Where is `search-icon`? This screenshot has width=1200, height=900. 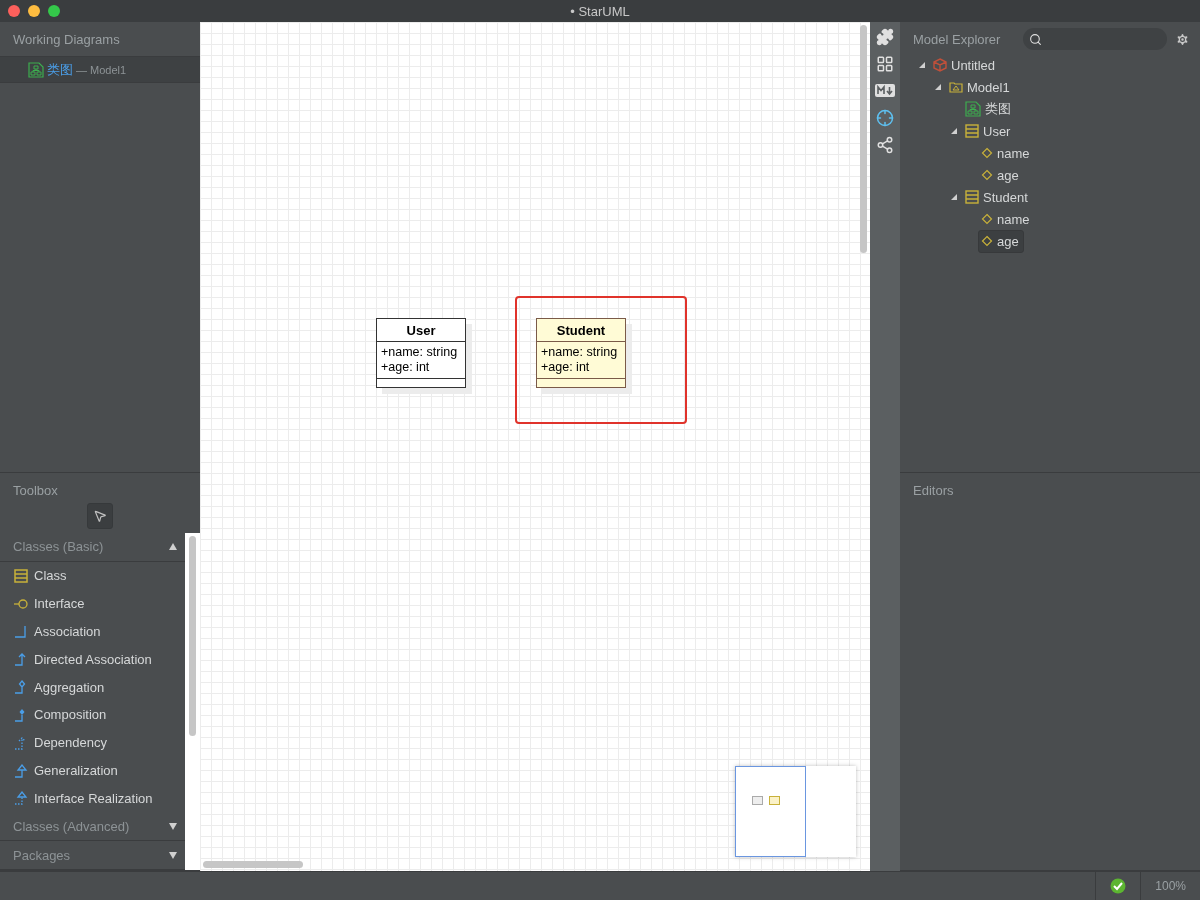 search-icon is located at coordinates (1035, 39).